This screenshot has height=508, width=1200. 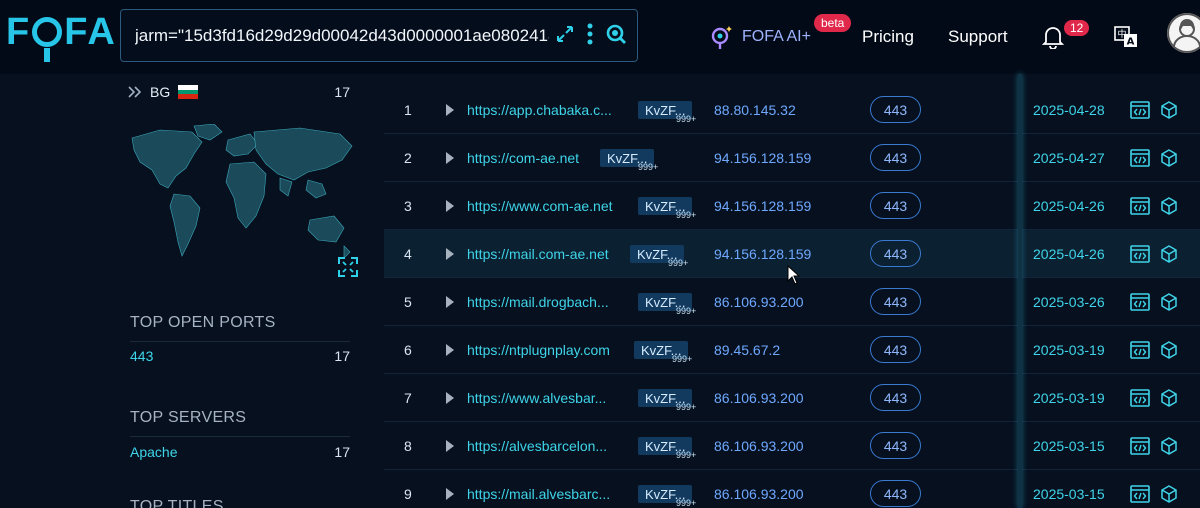 I want to click on notifications-button, so click(x=1053, y=37).